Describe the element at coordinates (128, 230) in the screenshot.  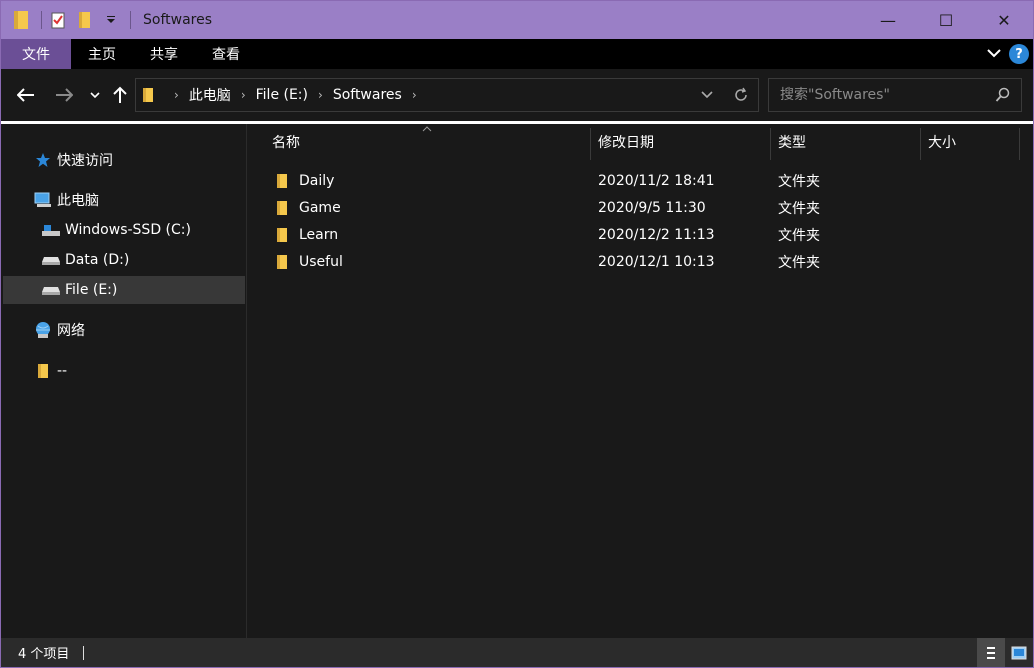
I see `nav-item-label: Windows-SSD (C:)` at that location.